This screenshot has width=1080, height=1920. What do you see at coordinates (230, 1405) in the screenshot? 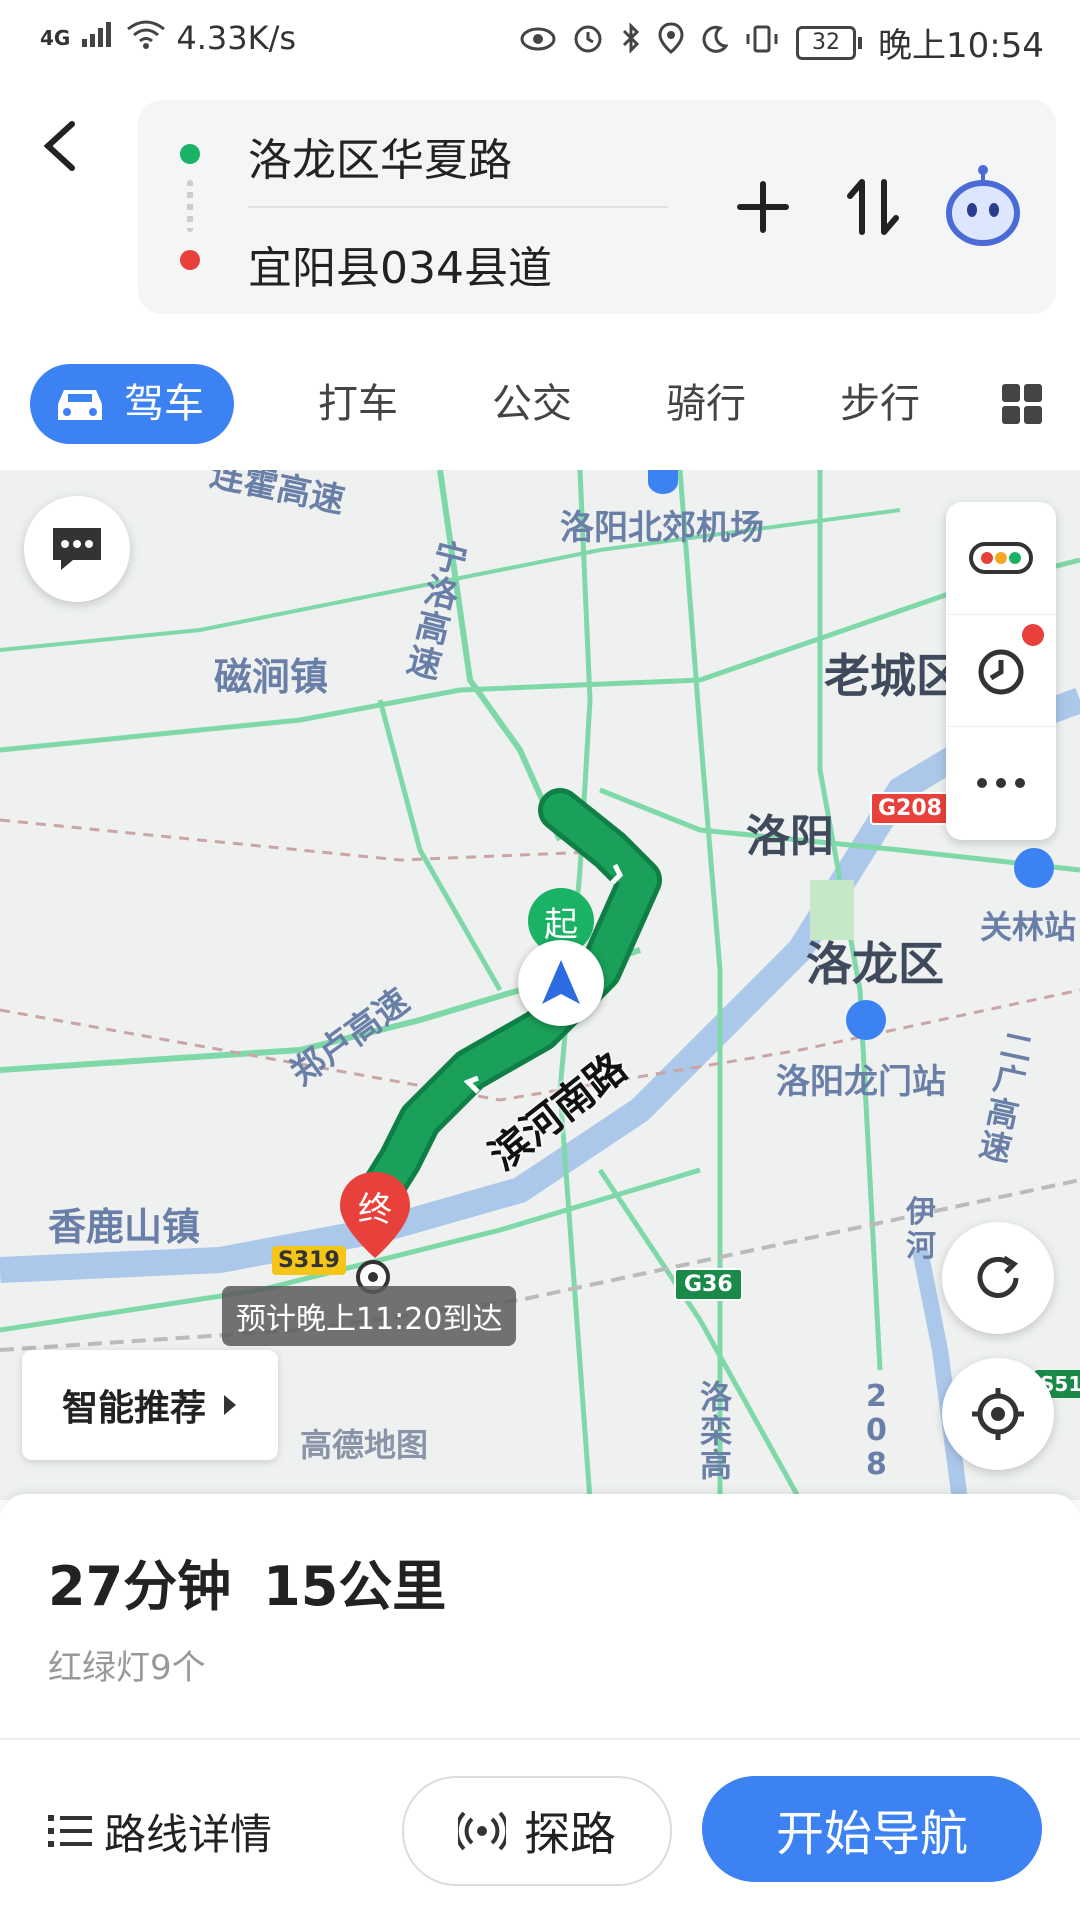
I see `triangle-right-icon` at bounding box center [230, 1405].